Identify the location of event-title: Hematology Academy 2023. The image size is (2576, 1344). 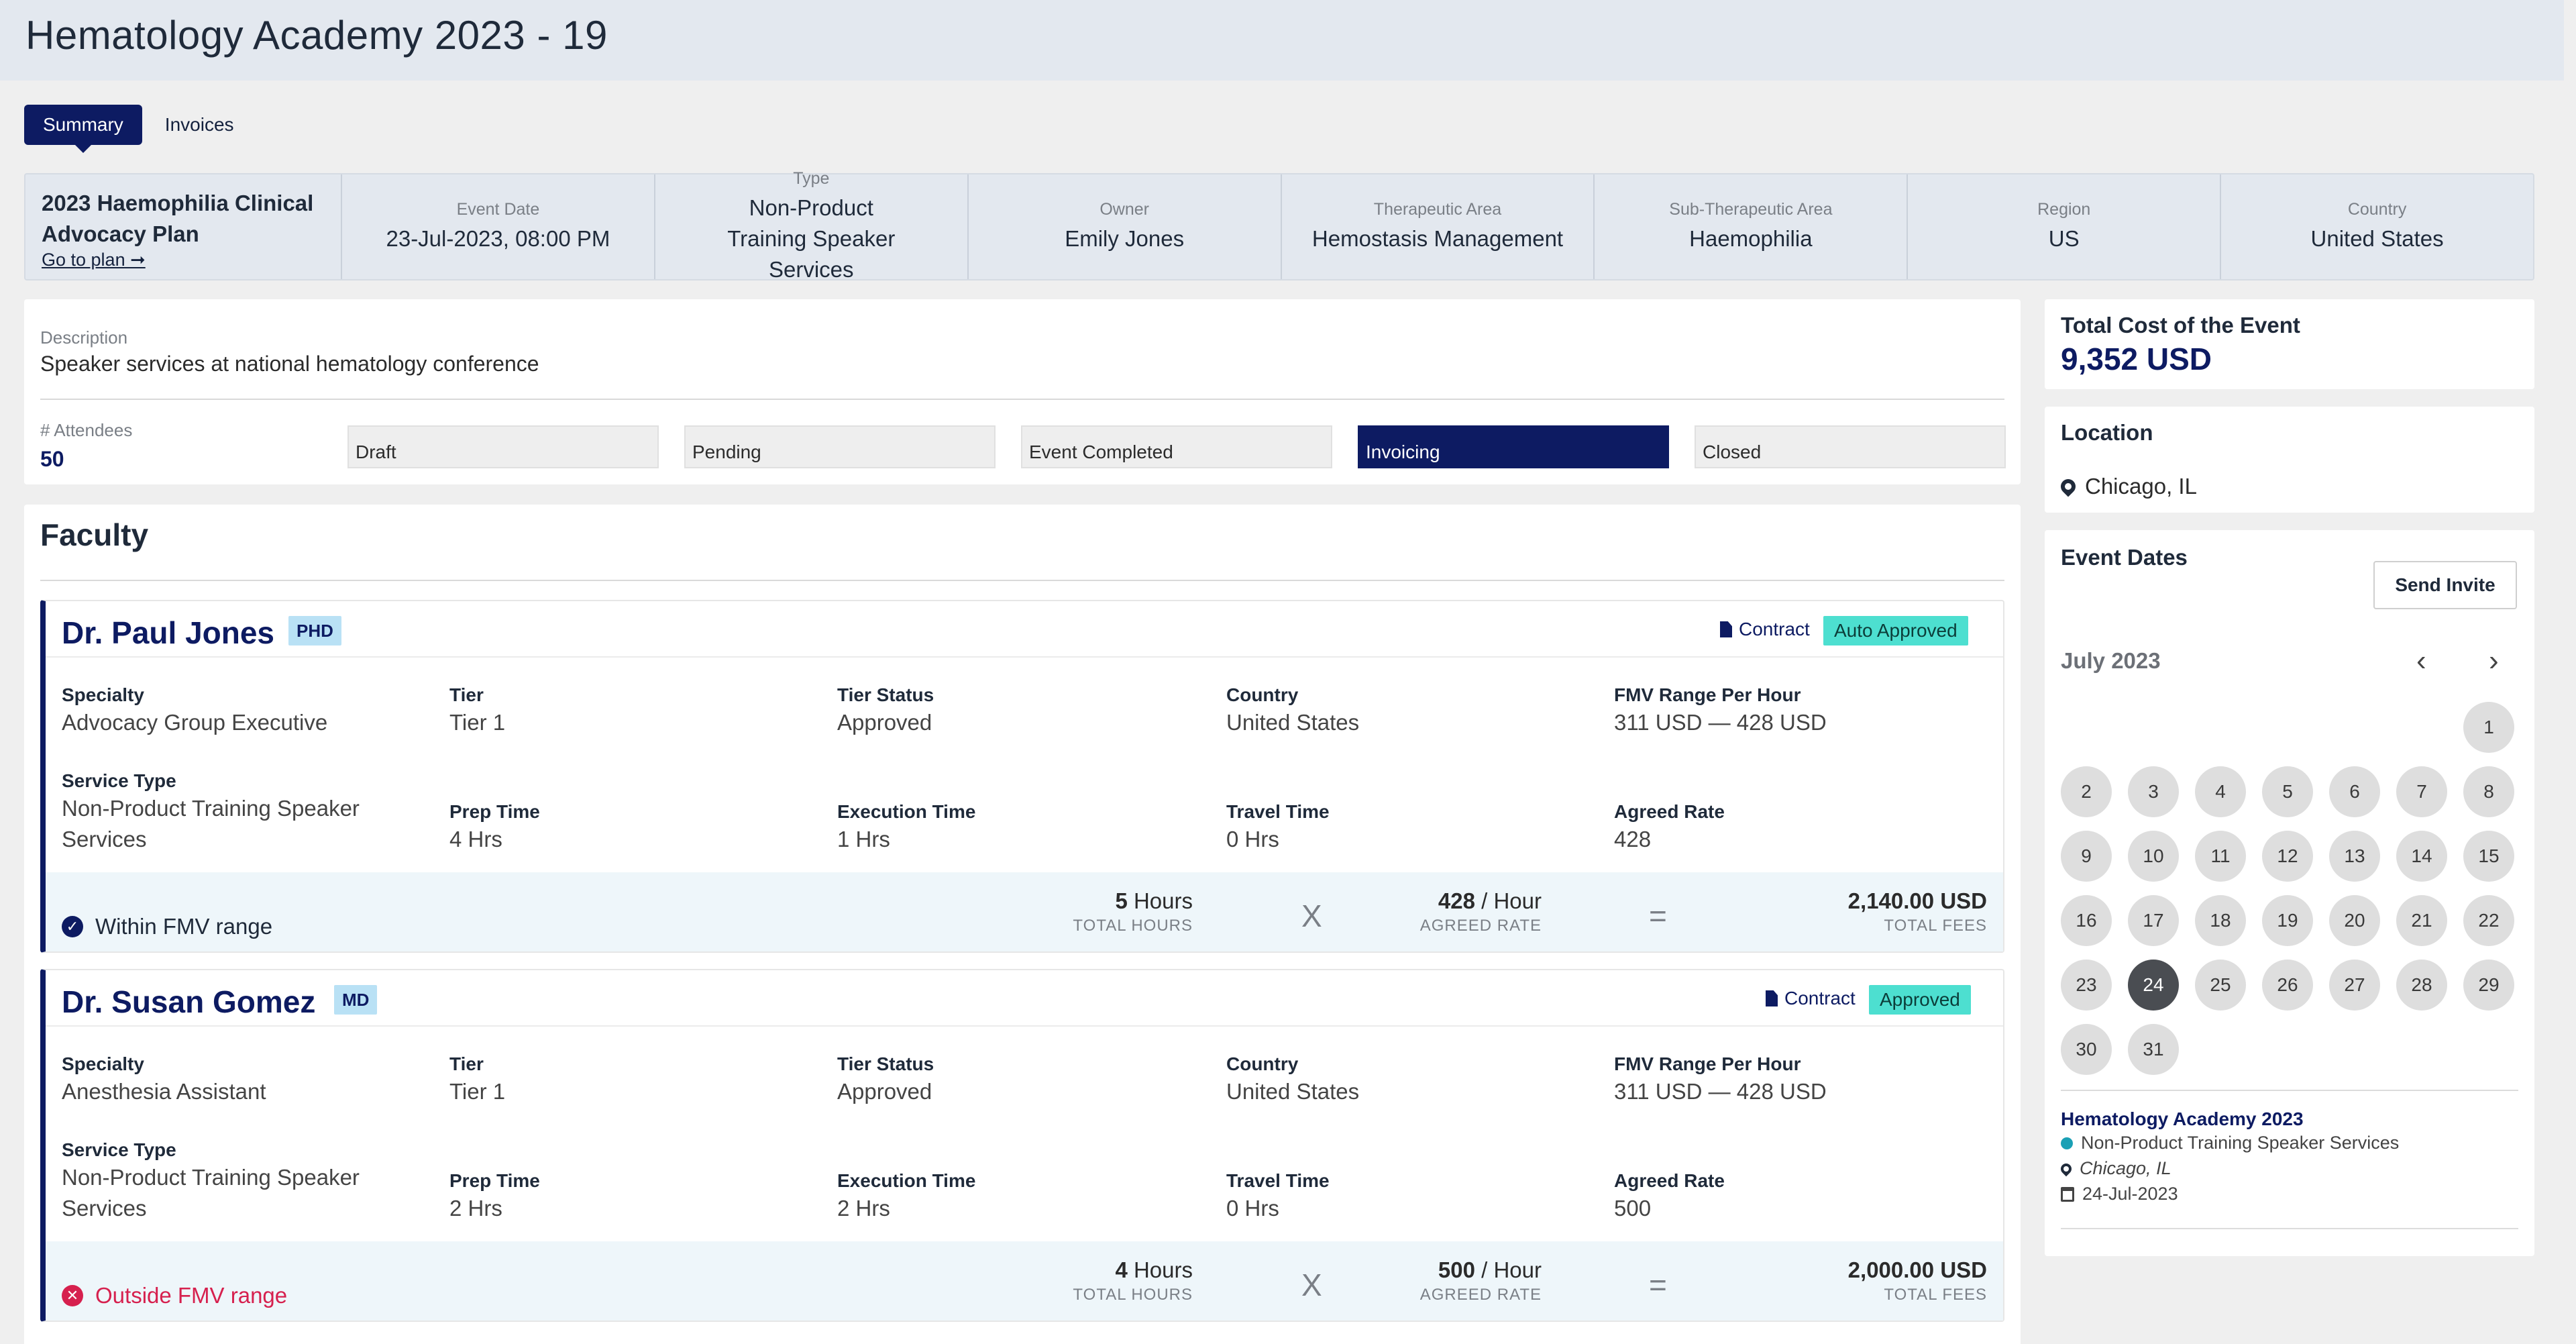
(2182, 1119).